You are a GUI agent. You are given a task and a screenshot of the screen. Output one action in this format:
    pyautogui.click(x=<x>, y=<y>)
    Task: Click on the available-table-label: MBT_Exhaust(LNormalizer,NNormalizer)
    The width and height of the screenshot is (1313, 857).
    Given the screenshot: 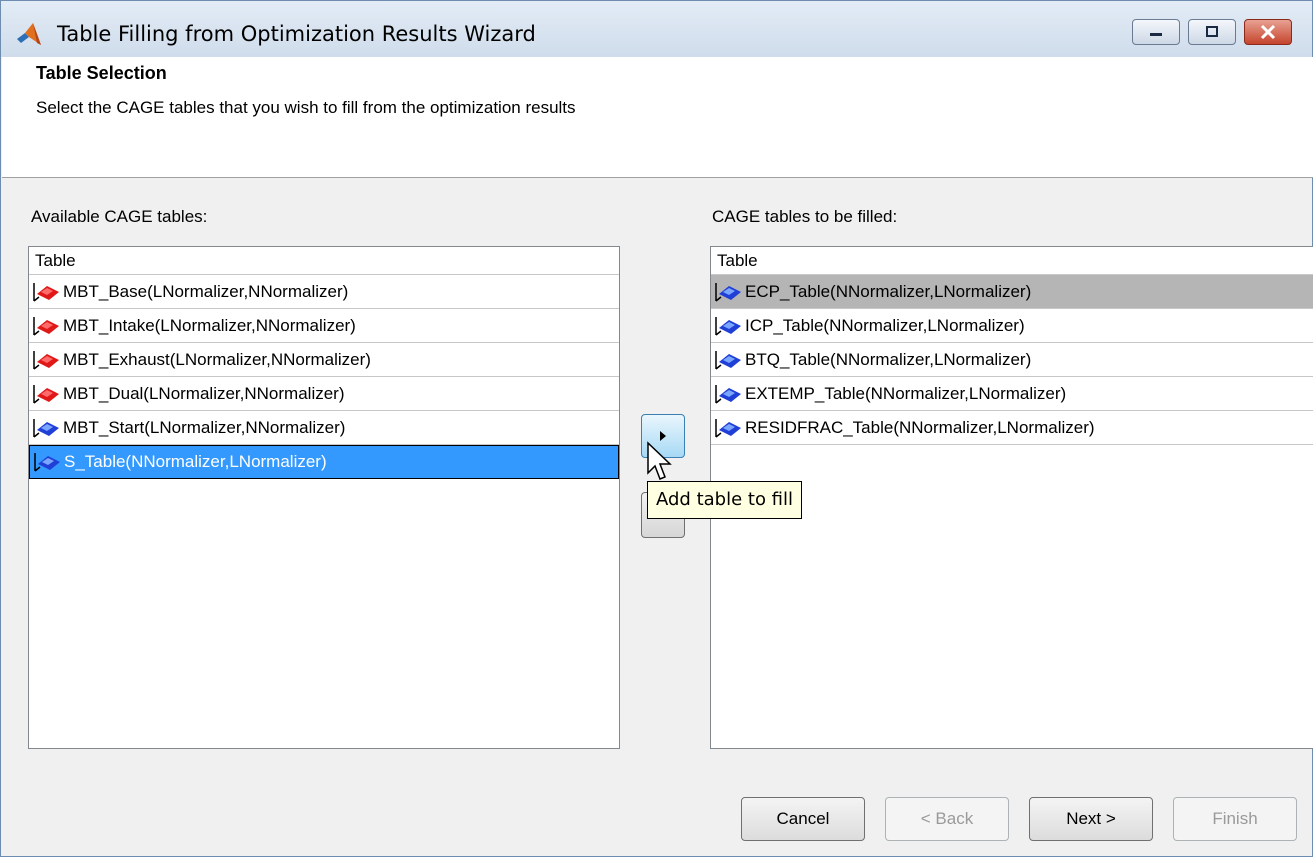 What is the action you would take?
    pyautogui.click(x=217, y=359)
    